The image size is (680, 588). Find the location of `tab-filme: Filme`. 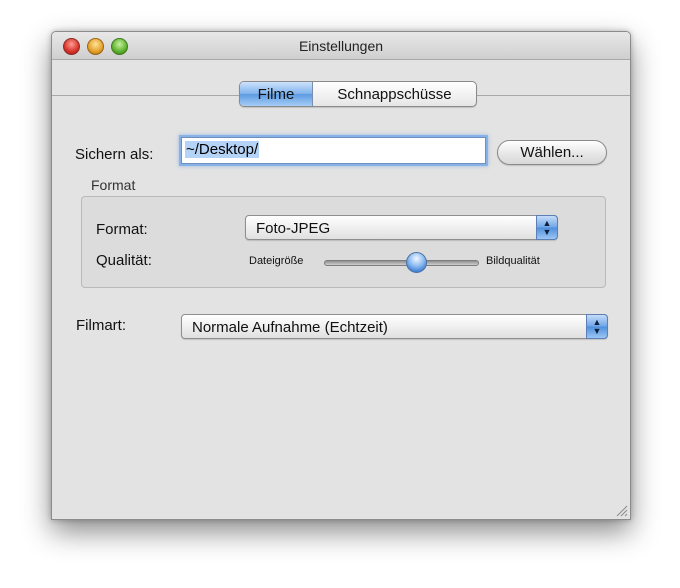

tab-filme: Filme is located at coordinates (276, 94).